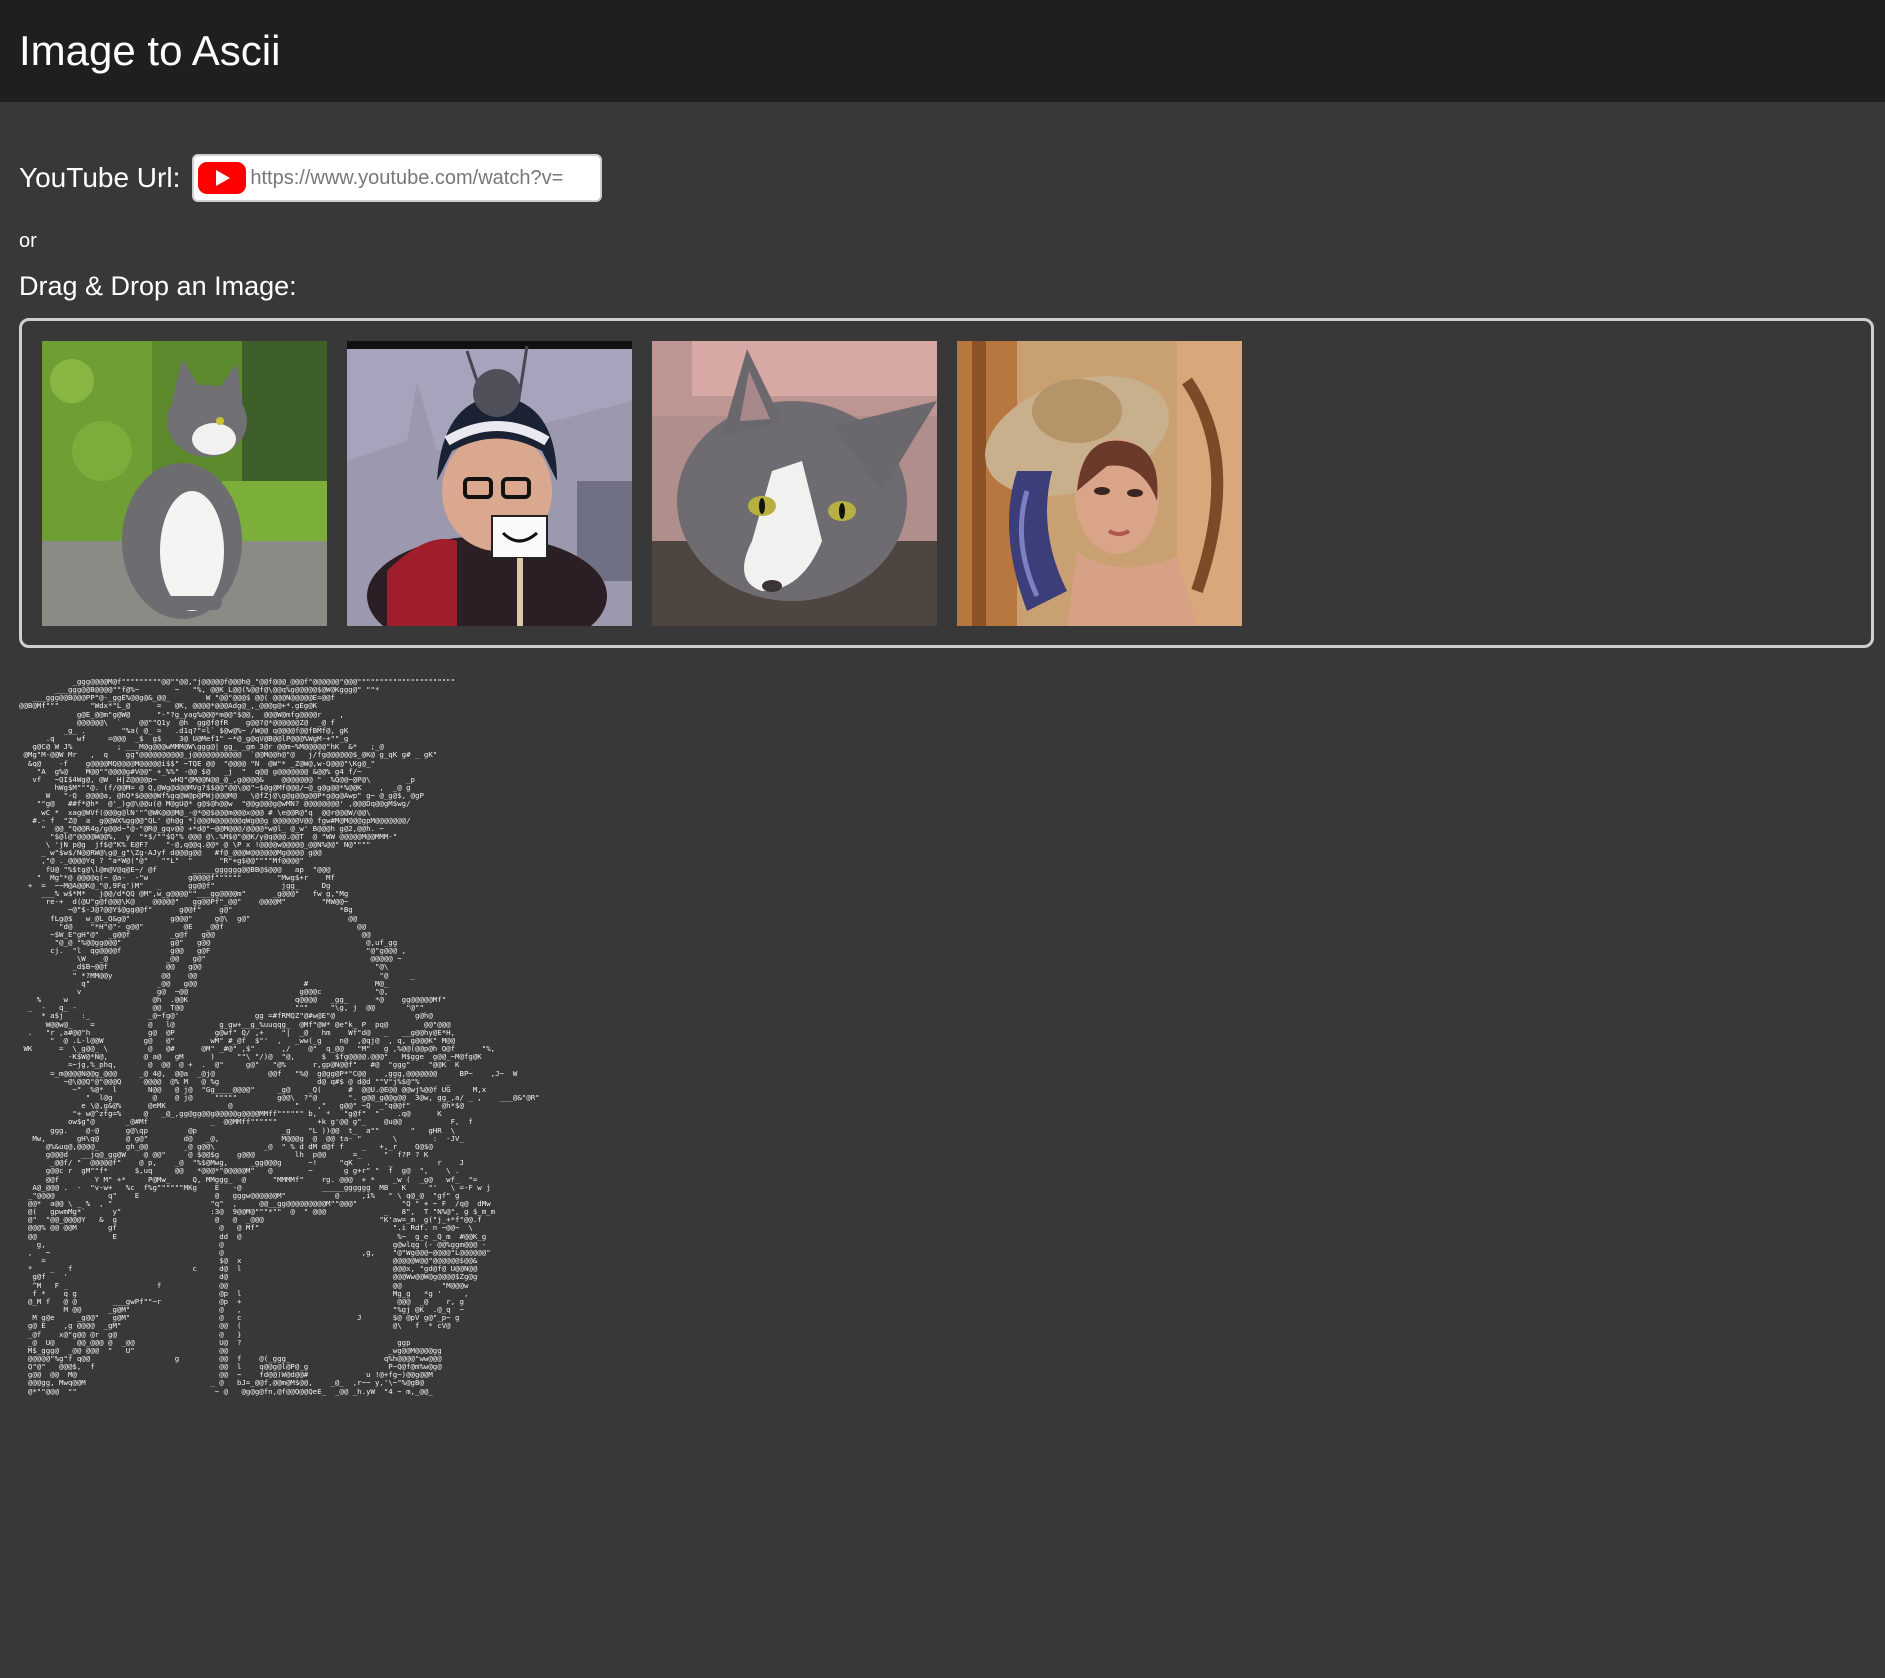 This screenshot has height=1678, width=1885. What do you see at coordinates (942, 178) in the screenshot?
I see `youtube-url-row: YouTube Url:` at bounding box center [942, 178].